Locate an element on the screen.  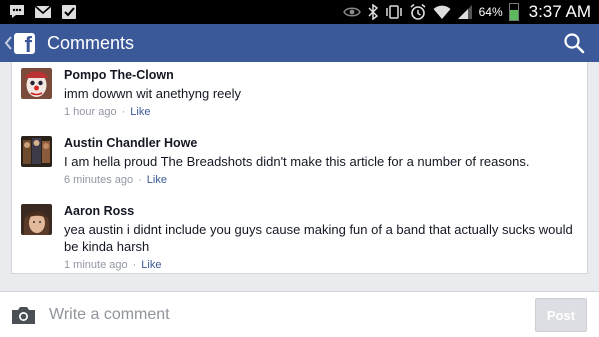
comment-timestamp: 1 hour ago is located at coordinates (90, 112).